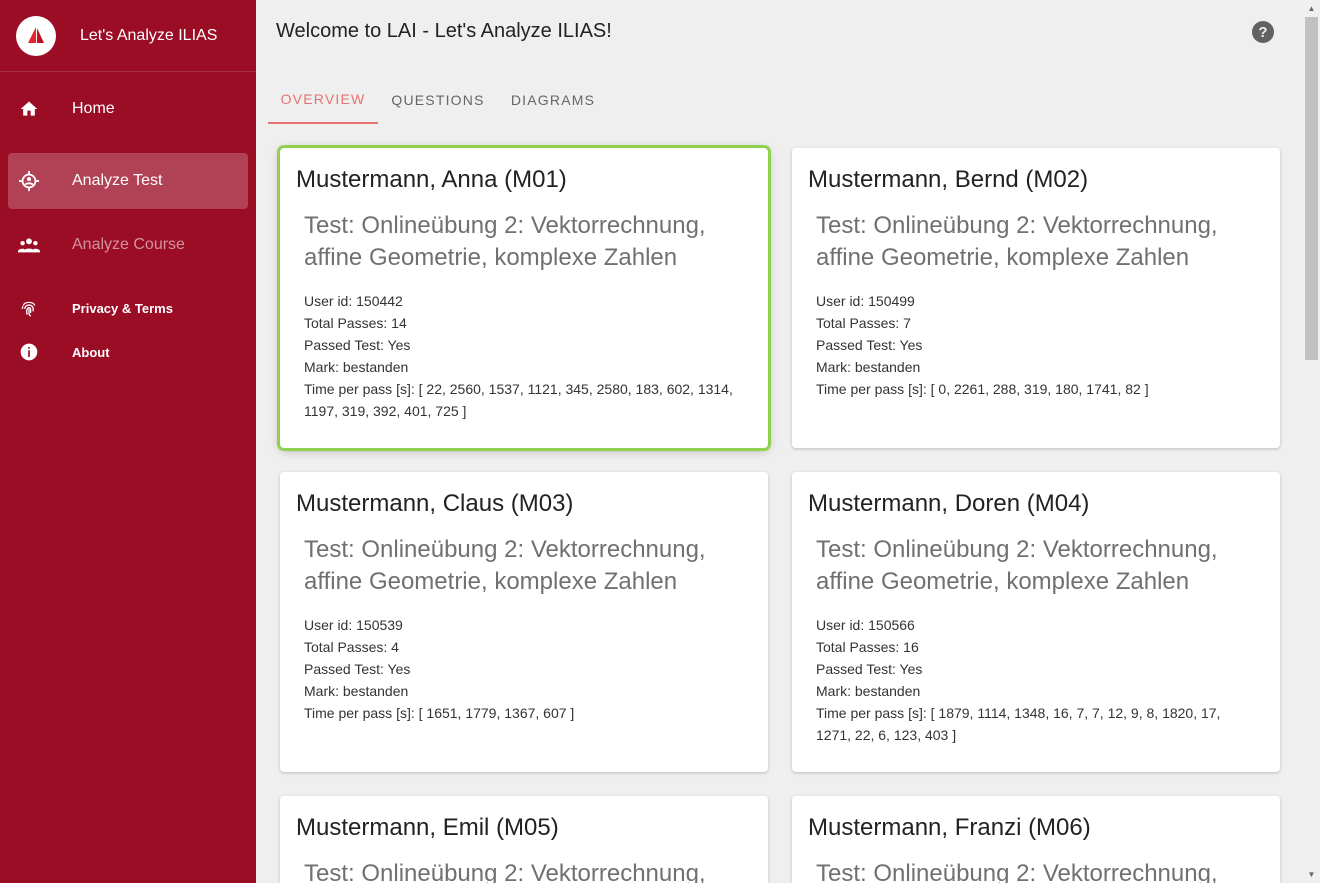 The image size is (1320, 883). What do you see at coordinates (867, 647) in the screenshot?
I see `total-passes: Total Passes: 16` at bounding box center [867, 647].